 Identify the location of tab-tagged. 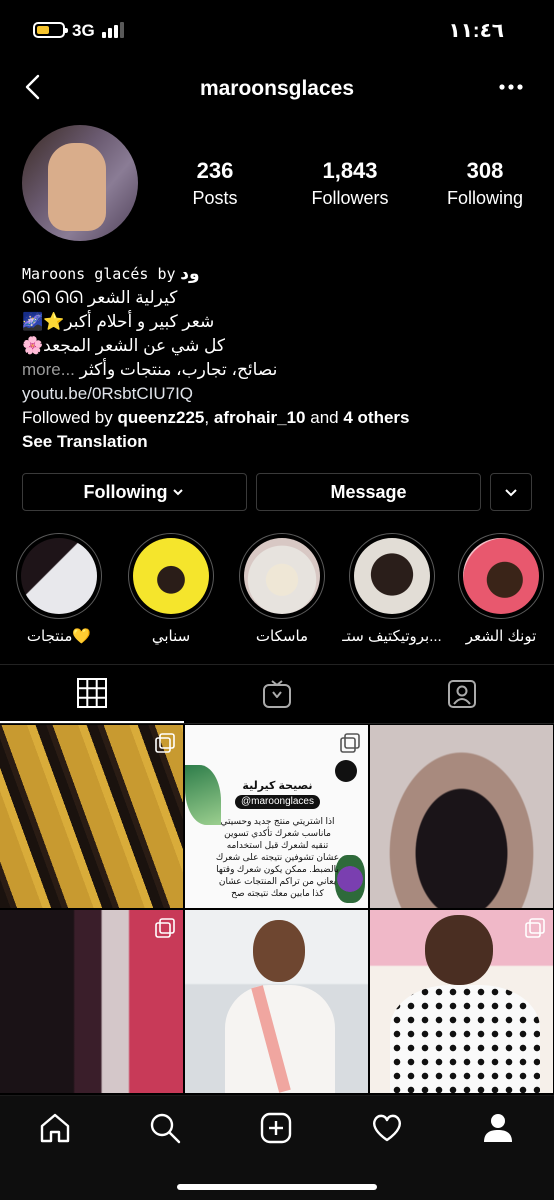
(462, 694).